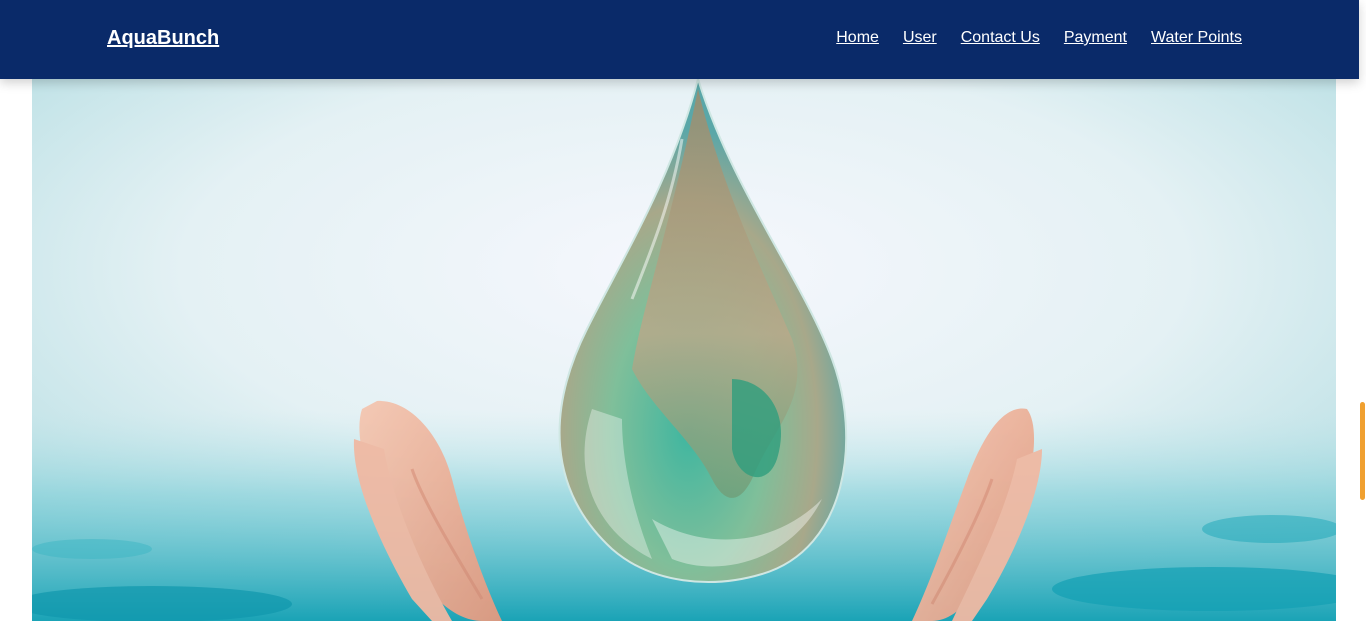  Describe the element at coordinates (1196, 38) in the screenshot. I see `nav-link-water-points: Water Points` at that location.